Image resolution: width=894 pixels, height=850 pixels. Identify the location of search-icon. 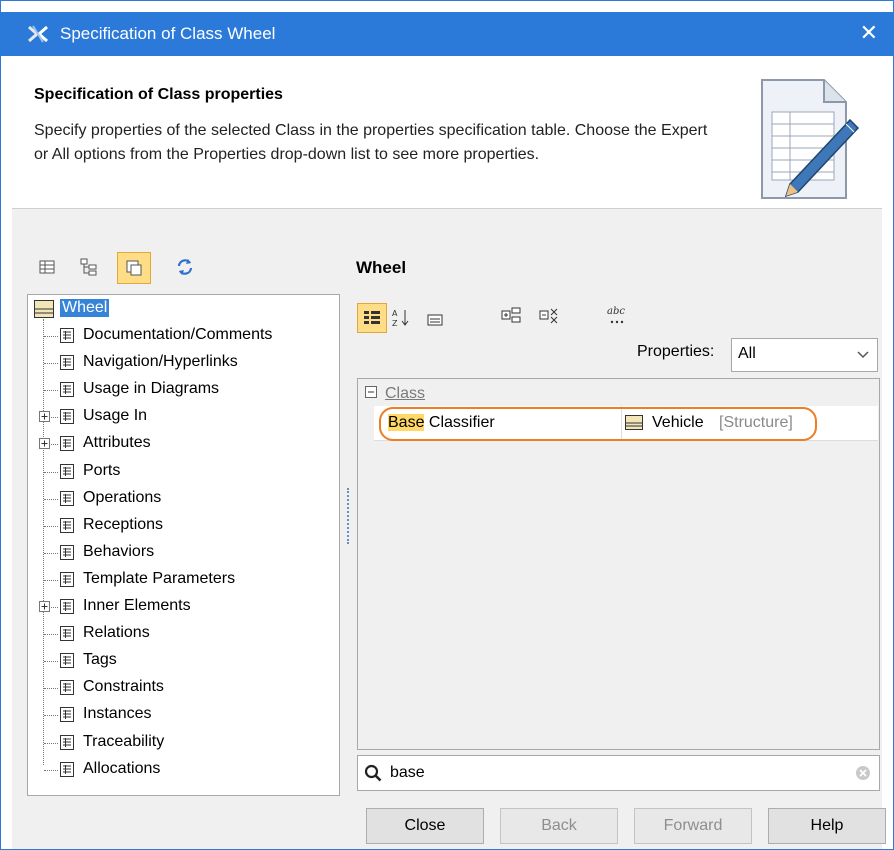
(373, 773).